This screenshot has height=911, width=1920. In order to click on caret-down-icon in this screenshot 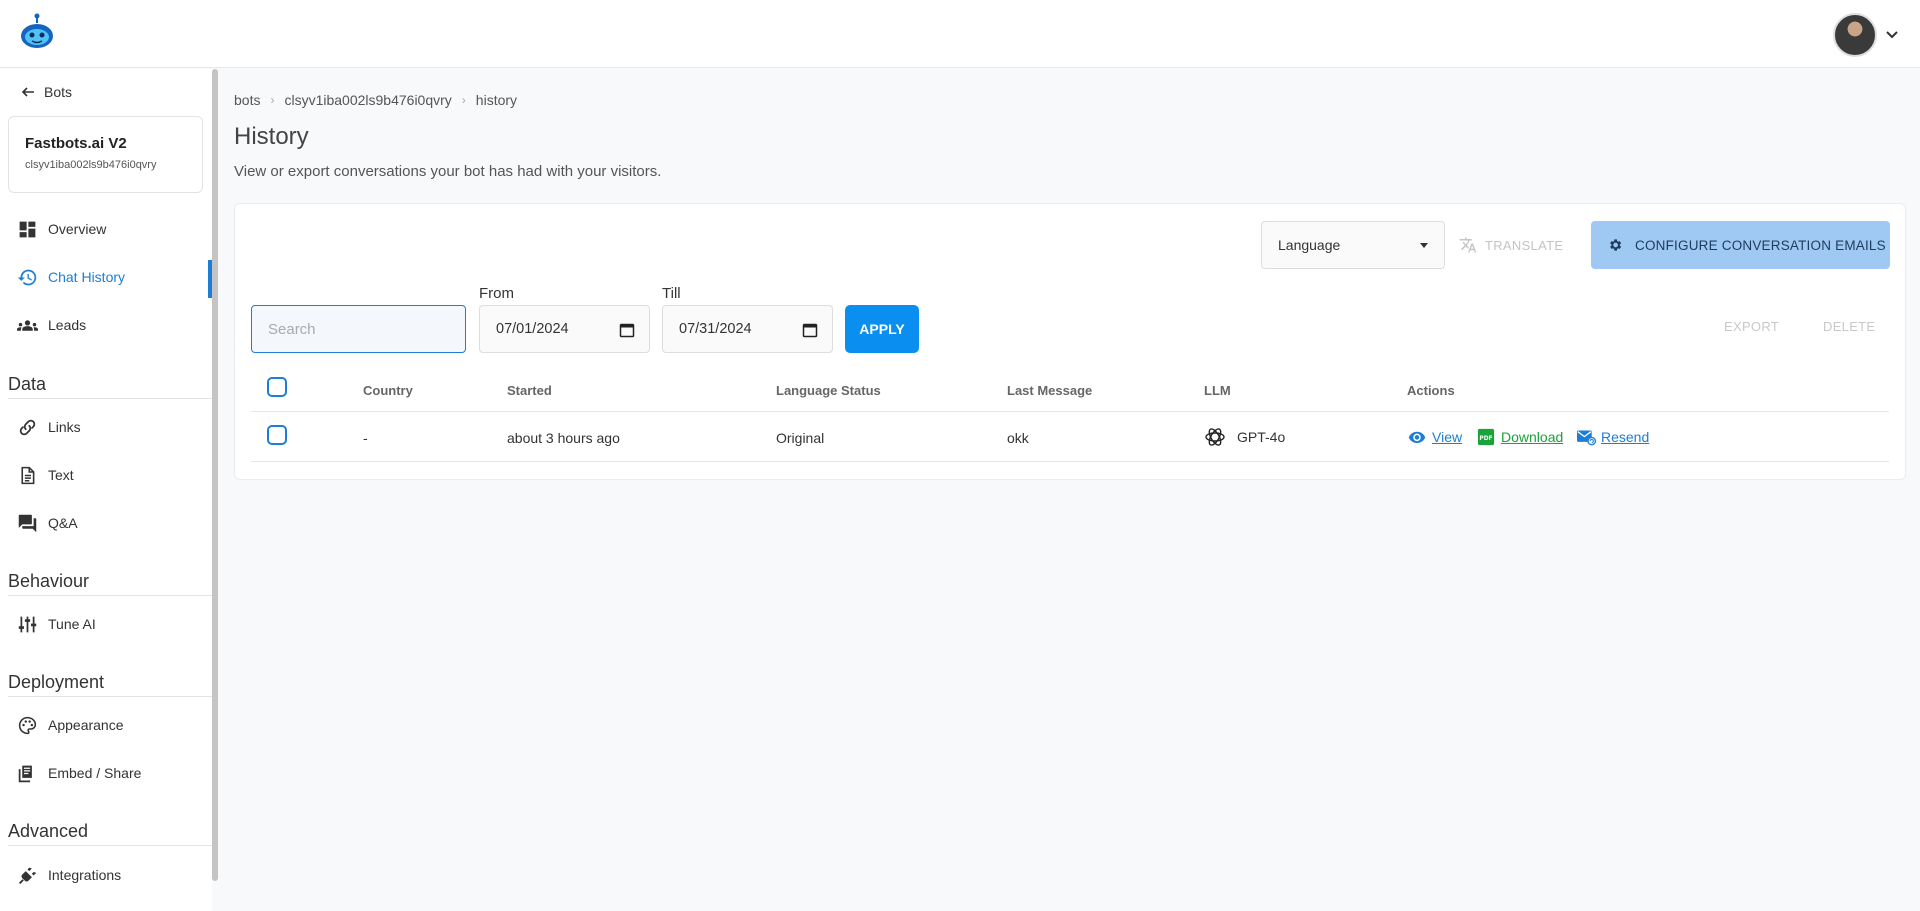, I will do `click(1424, 245)`.